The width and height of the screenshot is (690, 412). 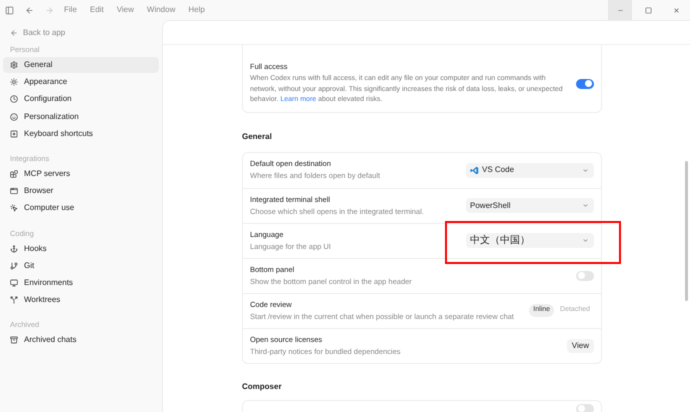 I want to click on split-icon, so click(x=14, y=300).